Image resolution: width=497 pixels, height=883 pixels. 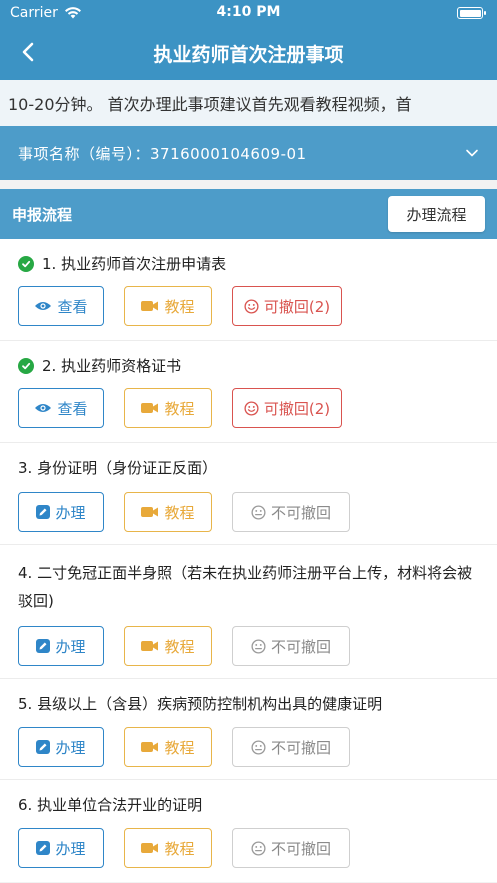 I want to click on battery-icon, so click(x=471, y=13).